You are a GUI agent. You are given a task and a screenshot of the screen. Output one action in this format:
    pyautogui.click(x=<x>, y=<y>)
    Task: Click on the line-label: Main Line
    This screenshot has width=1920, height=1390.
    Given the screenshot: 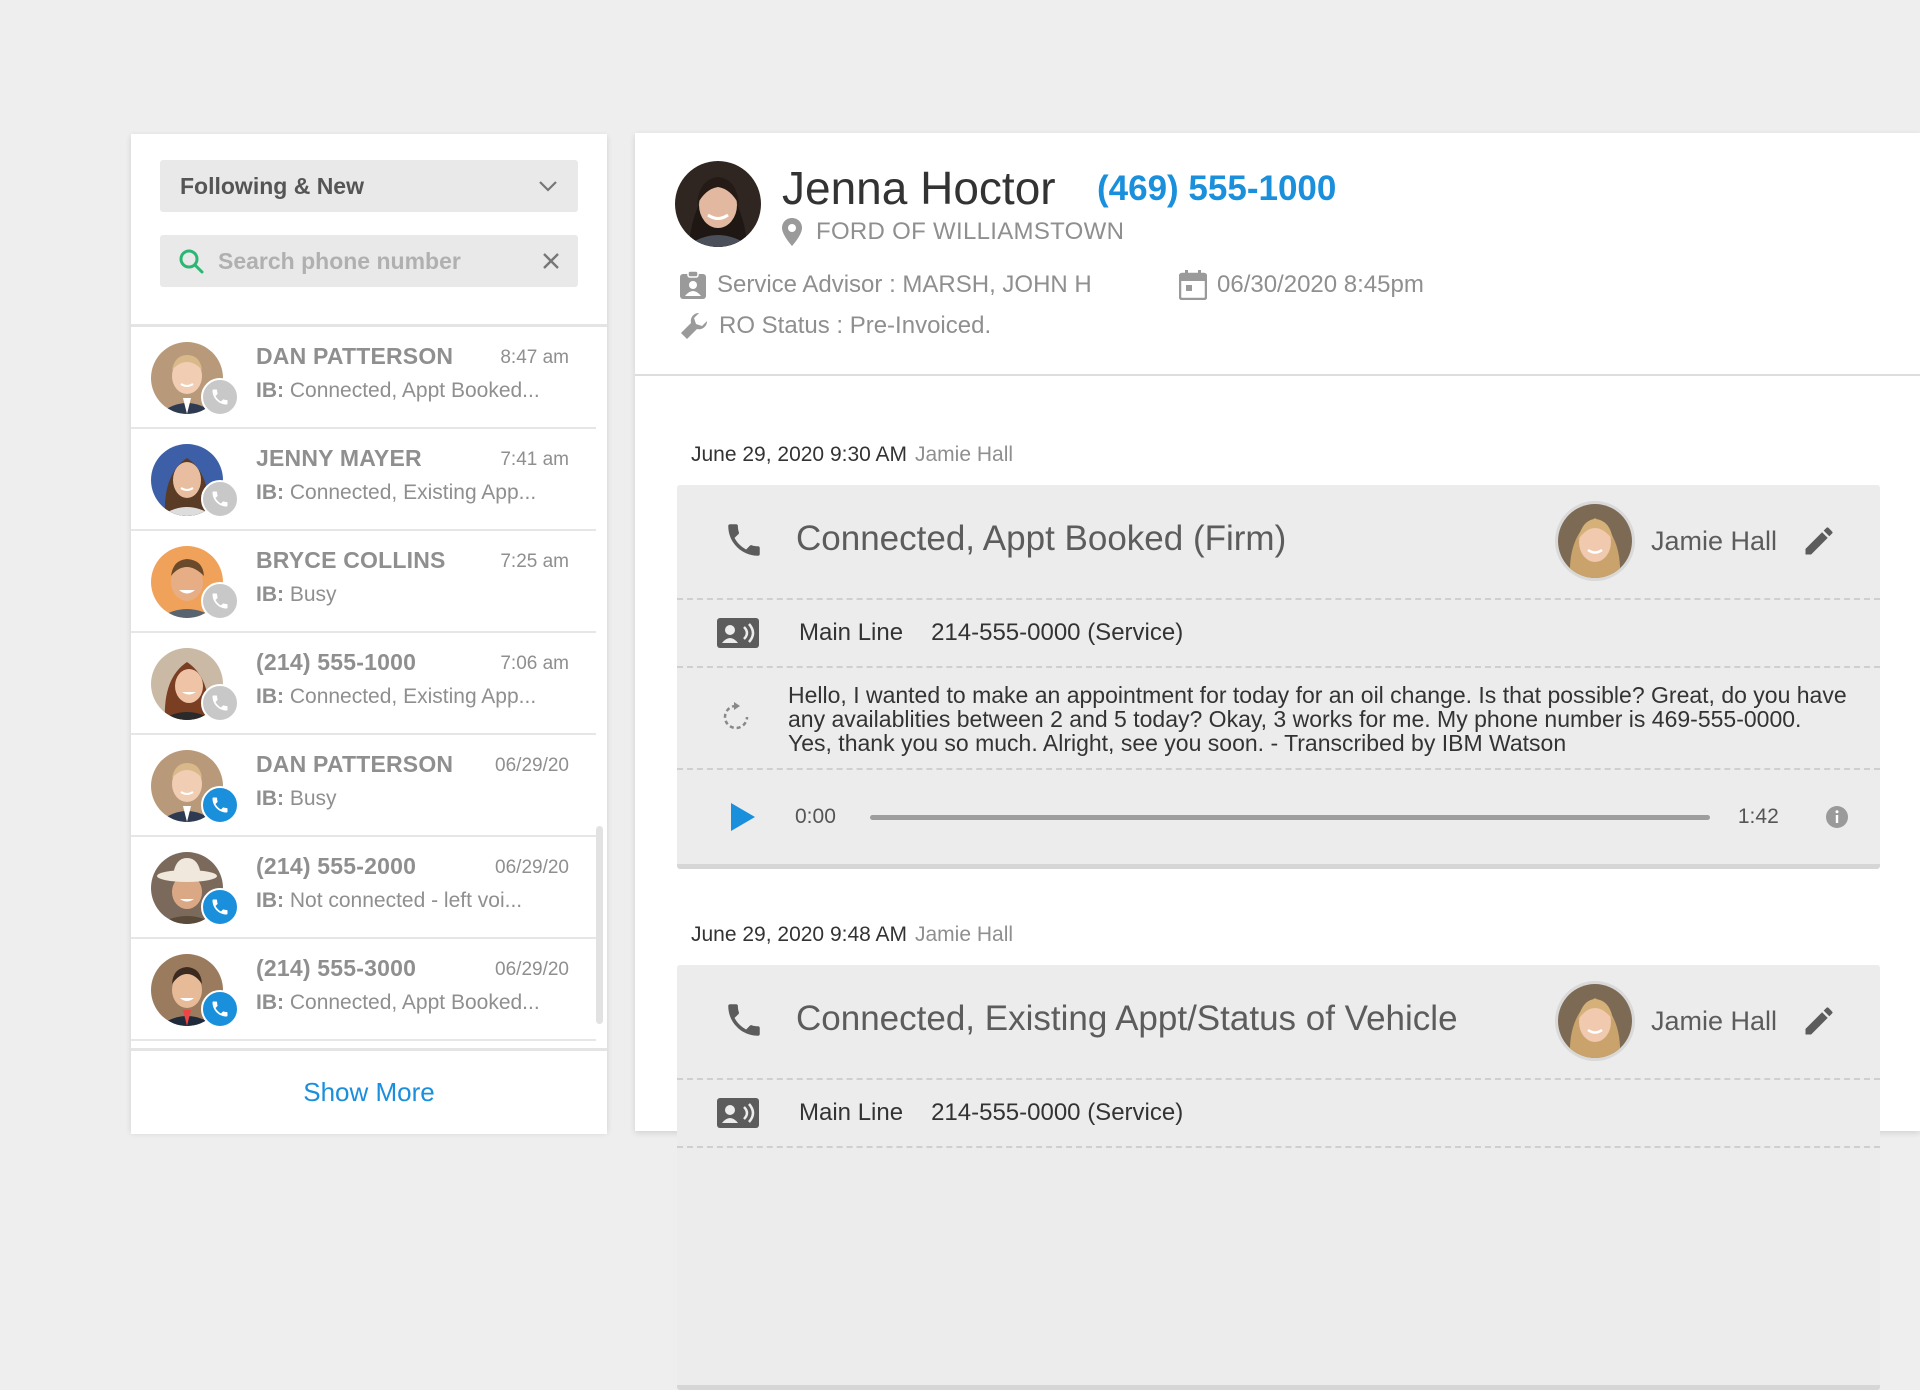 What is the action you would take?
    pyautogui.click(x=851, y=632)
    